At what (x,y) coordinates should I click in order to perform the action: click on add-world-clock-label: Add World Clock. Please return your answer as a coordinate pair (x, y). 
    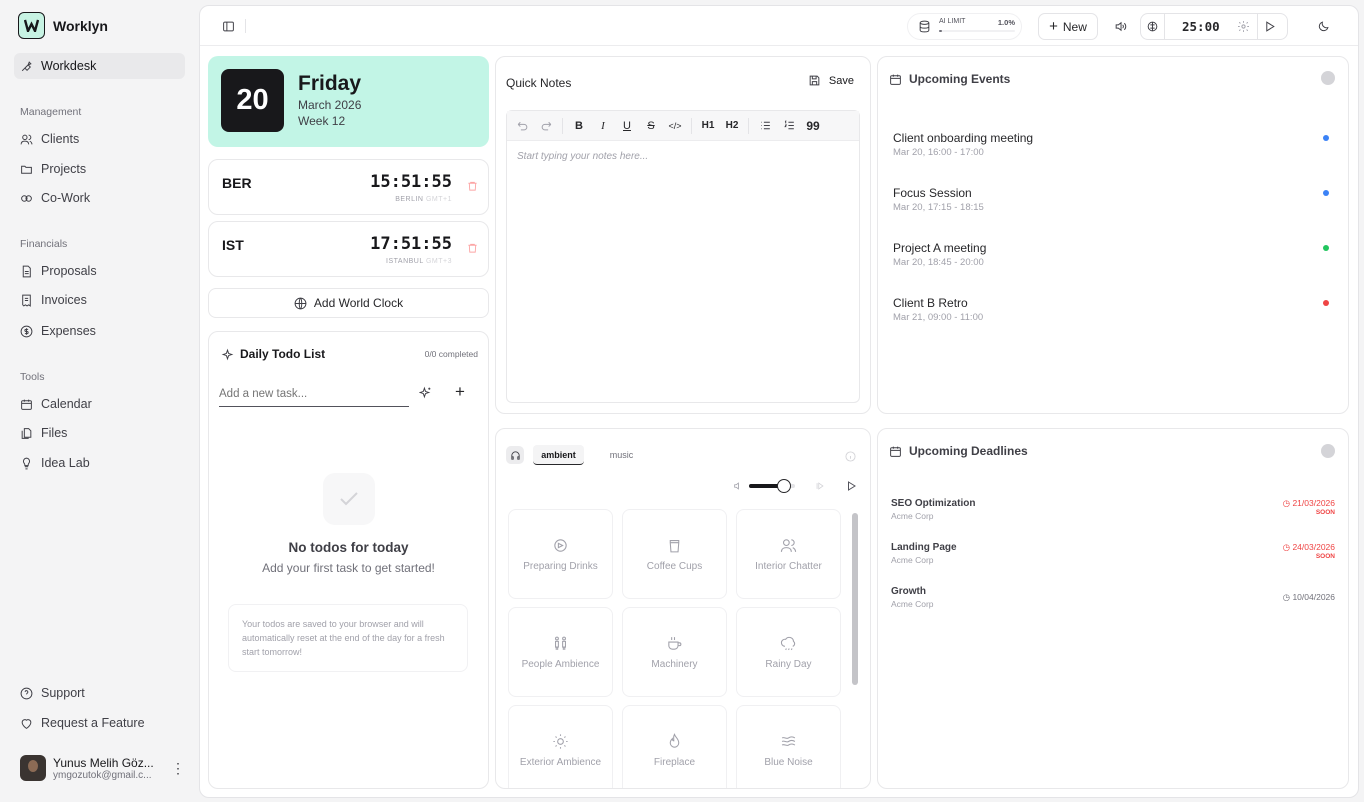
    Looking at the image, I should click on (358, 303).